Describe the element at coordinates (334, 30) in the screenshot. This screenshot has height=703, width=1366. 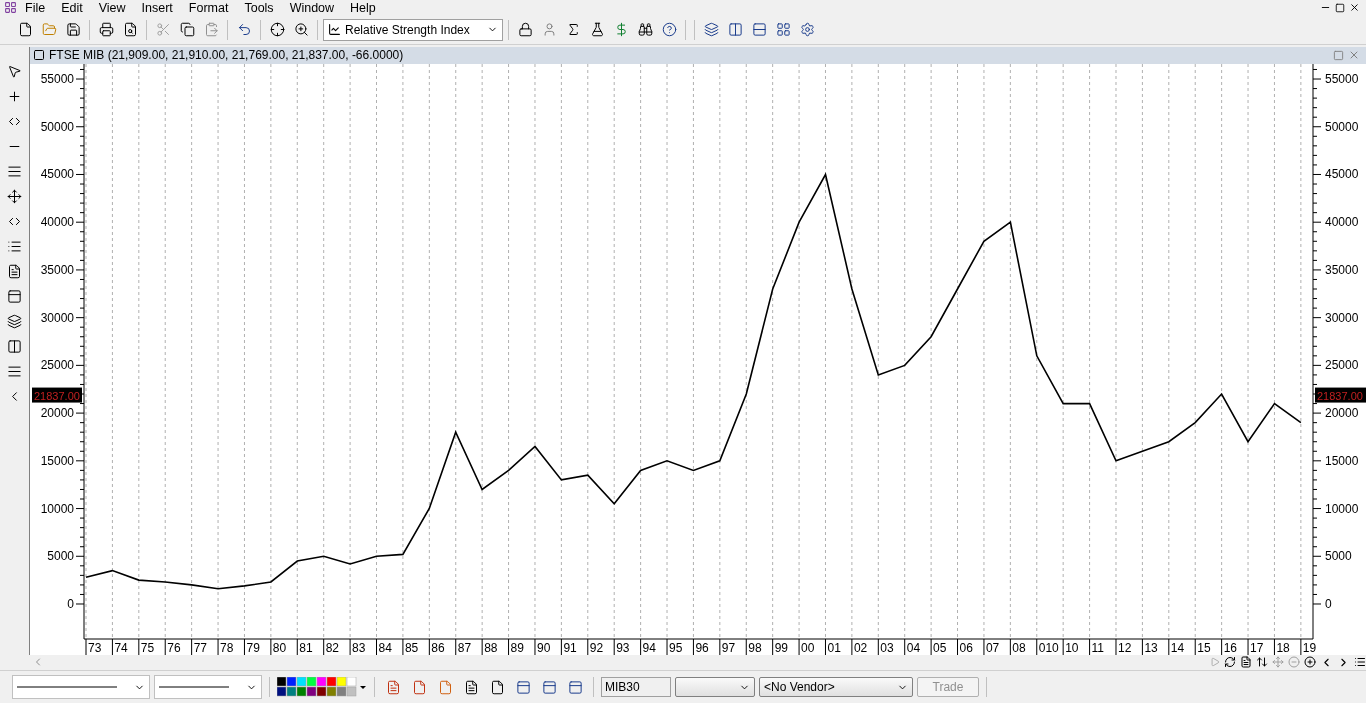
I see `line-chart-icon` at that location.